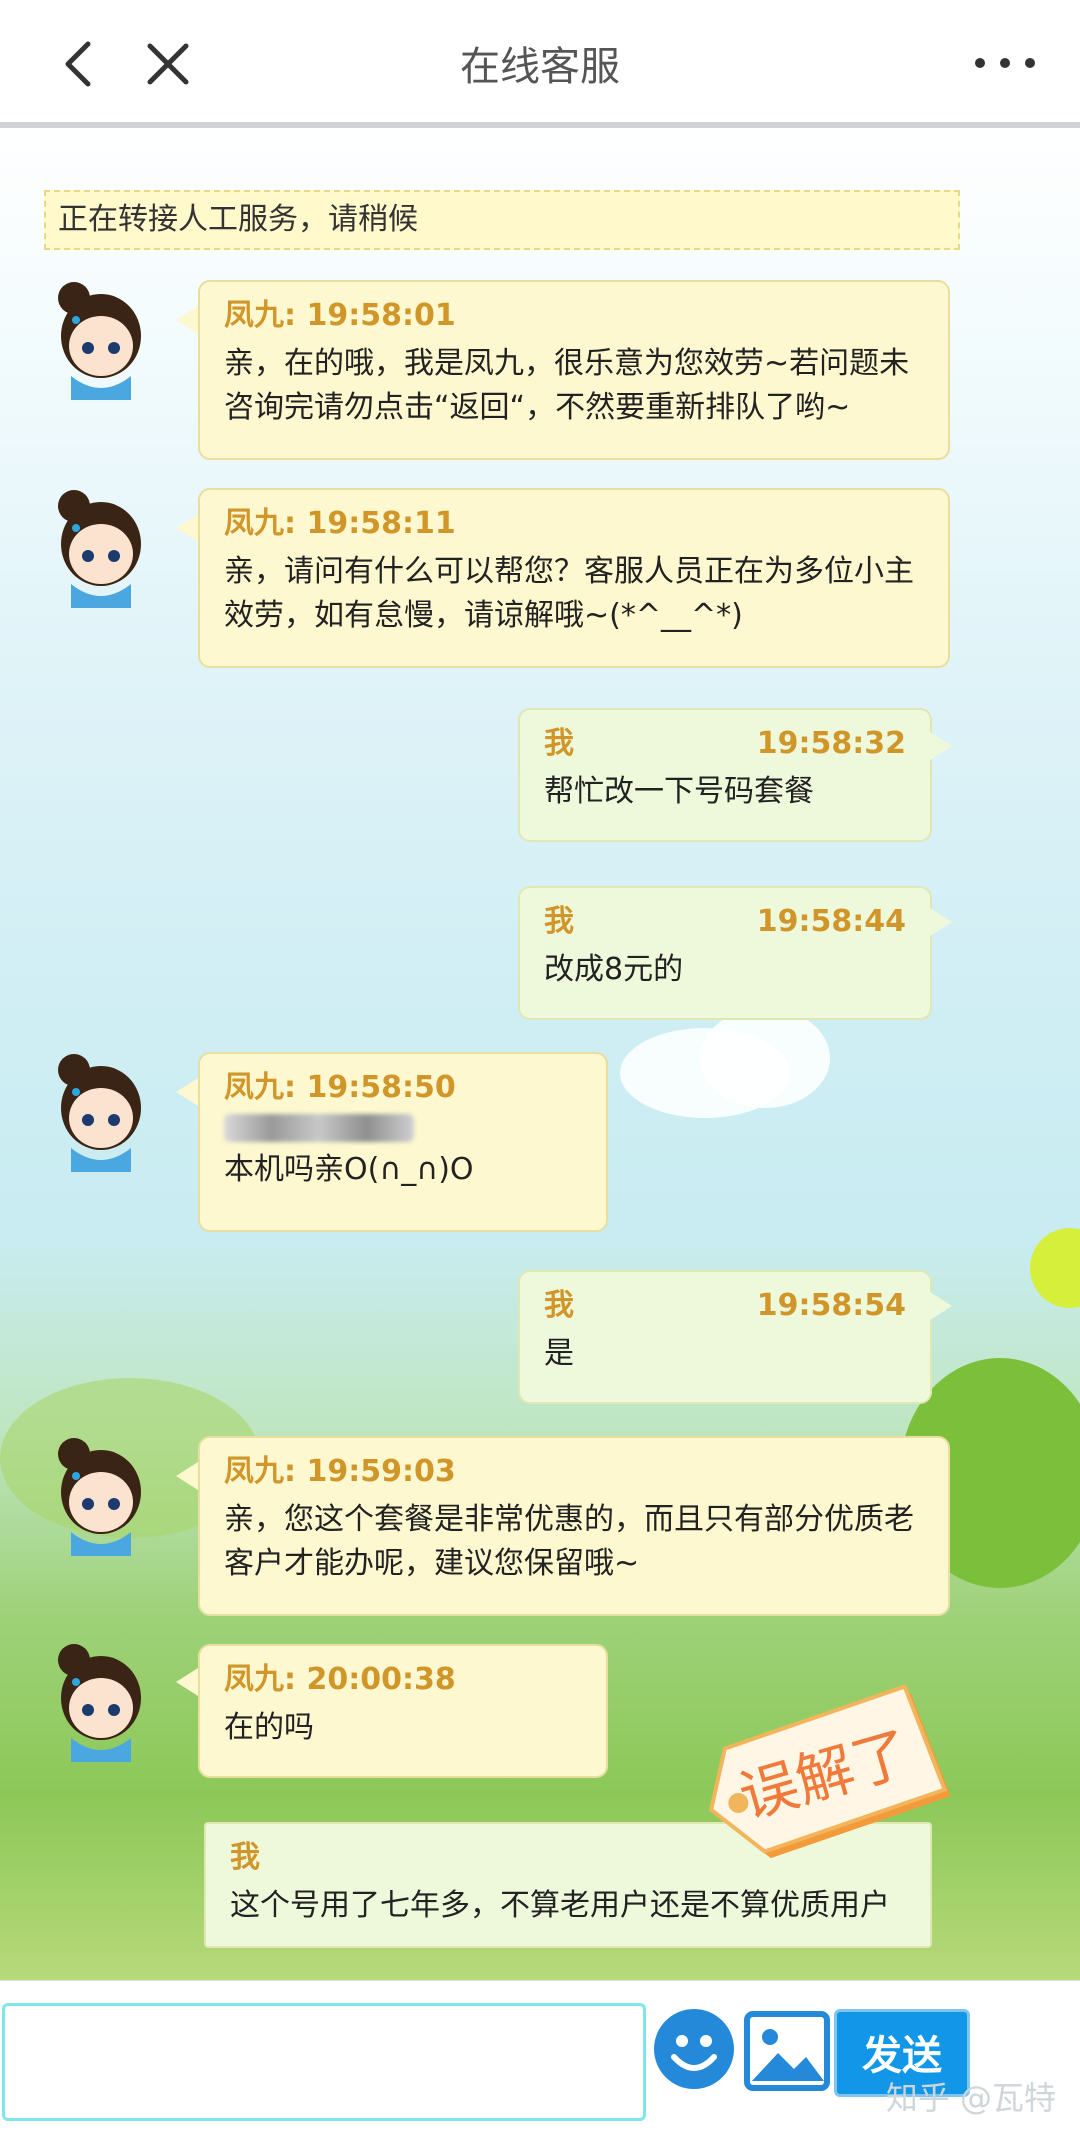  Describe the element at coordinates (560, 1905) in the screenshot. I see `message-text: 这个号用了七年多，不算老用户还是不算优质用户` at that location.